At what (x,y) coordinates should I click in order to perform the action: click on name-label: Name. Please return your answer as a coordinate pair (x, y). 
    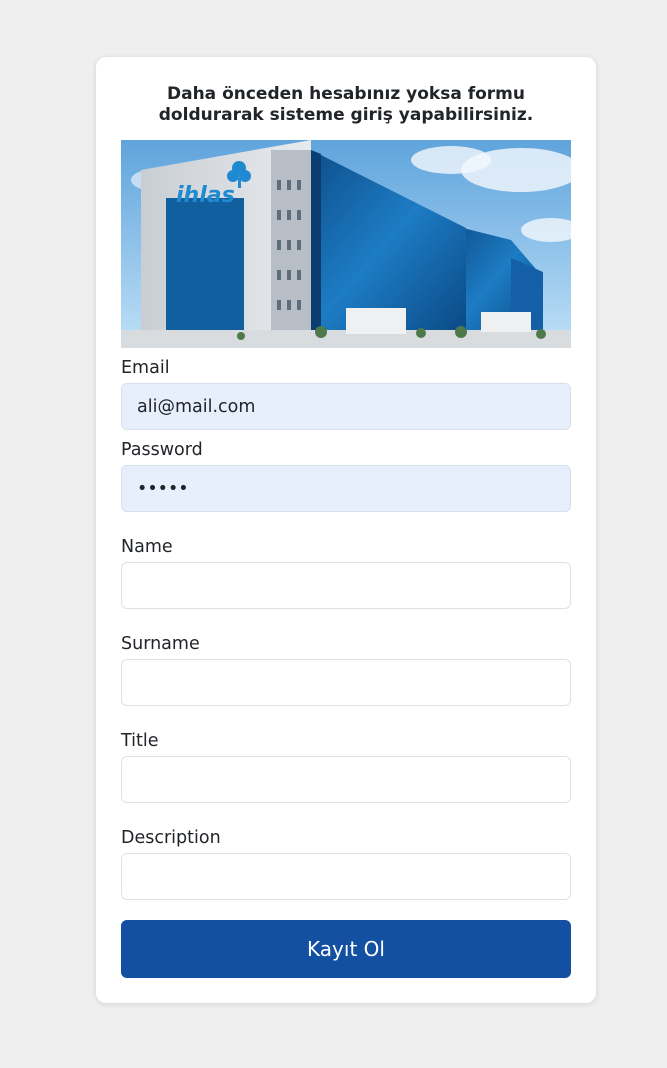
    Looking at the image, I should click on (147, 547).